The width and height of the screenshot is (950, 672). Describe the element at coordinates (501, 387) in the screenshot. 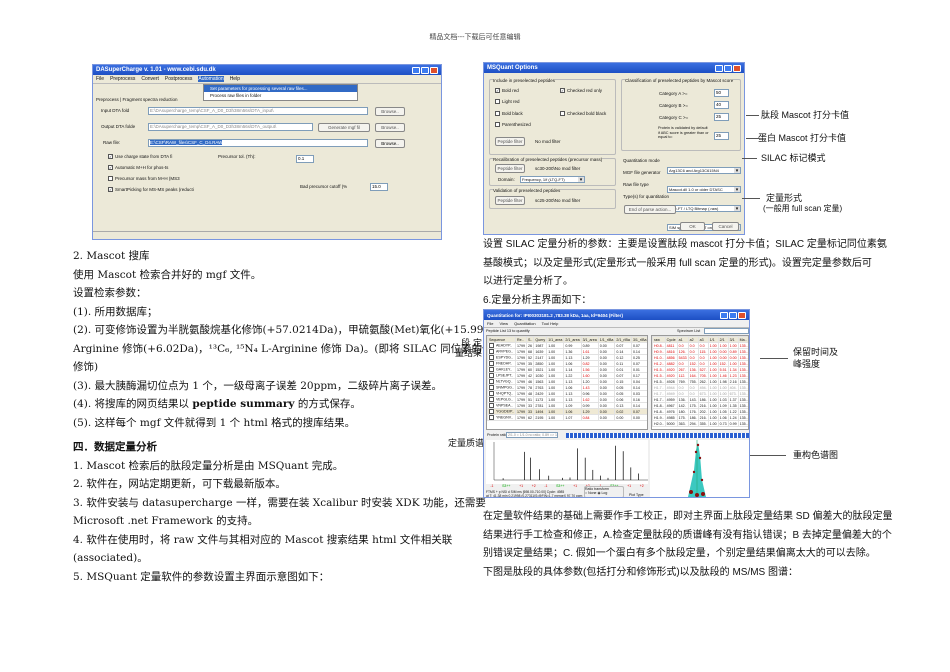

I see `table-cell: SNMPGG..` at that location.